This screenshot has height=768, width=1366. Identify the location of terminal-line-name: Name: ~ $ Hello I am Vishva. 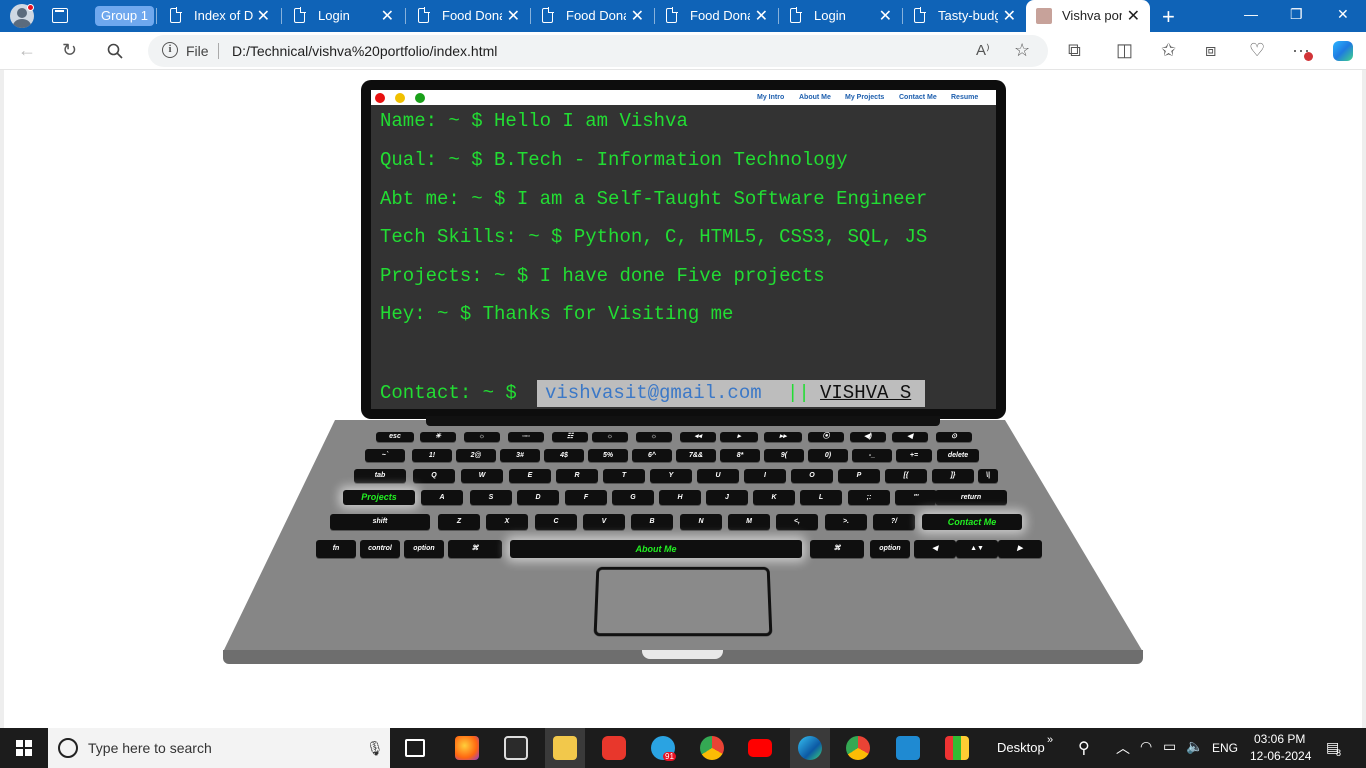
(534, 121).